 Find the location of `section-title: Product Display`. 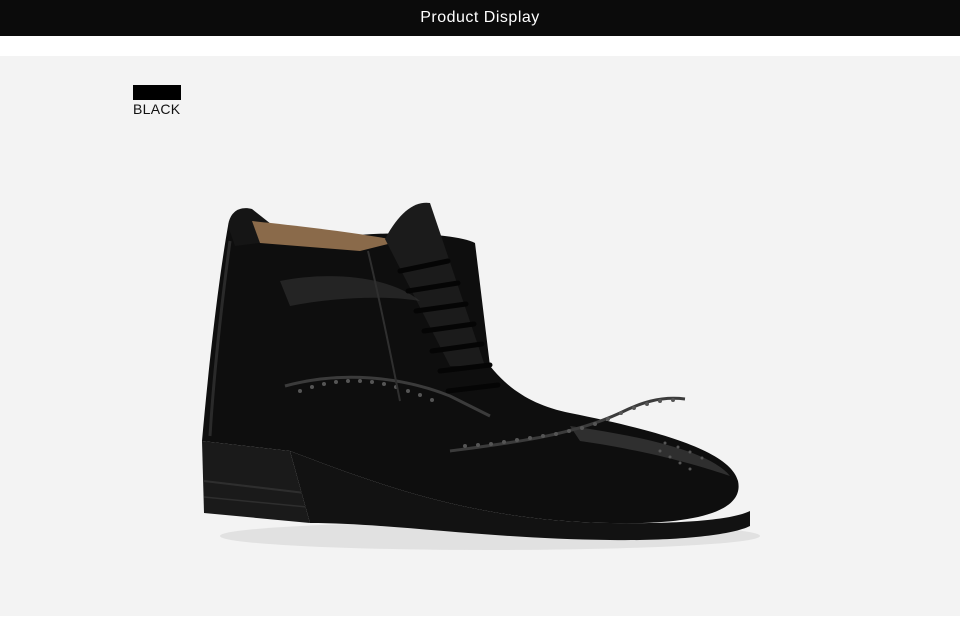

section-title: Product Display is located at coordinates (480, 17).